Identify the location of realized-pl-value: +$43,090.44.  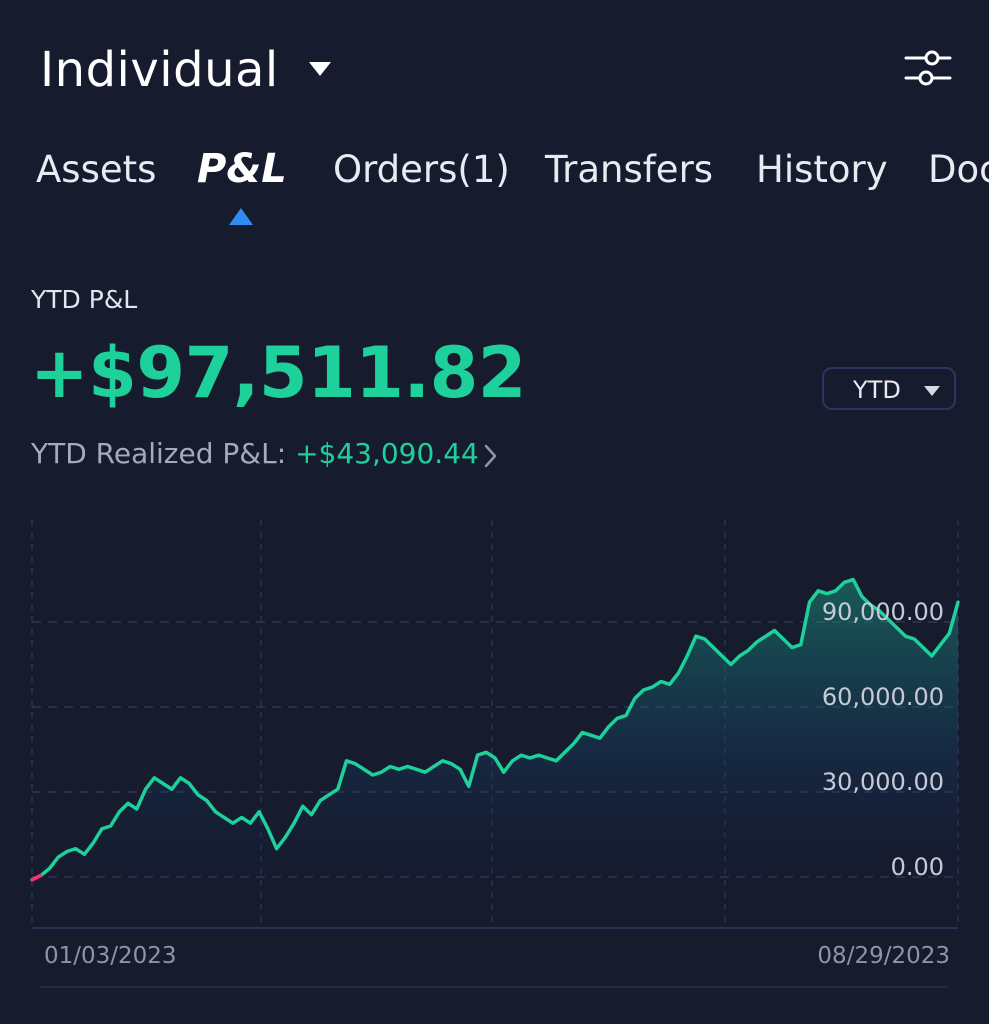
(387, 453).